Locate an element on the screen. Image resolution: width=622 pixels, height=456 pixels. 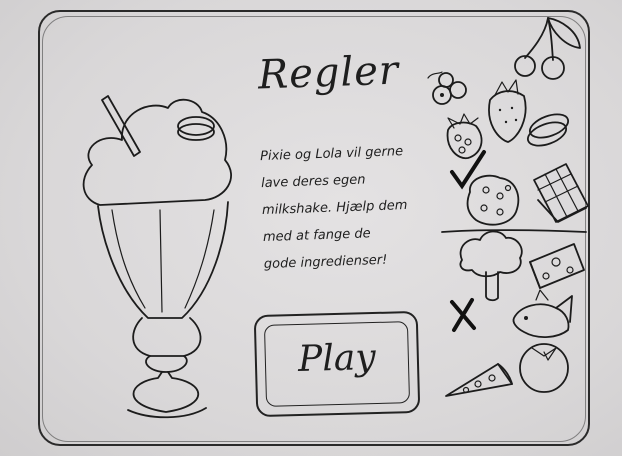
x-mark-icon is located at coordinates (463, 315).